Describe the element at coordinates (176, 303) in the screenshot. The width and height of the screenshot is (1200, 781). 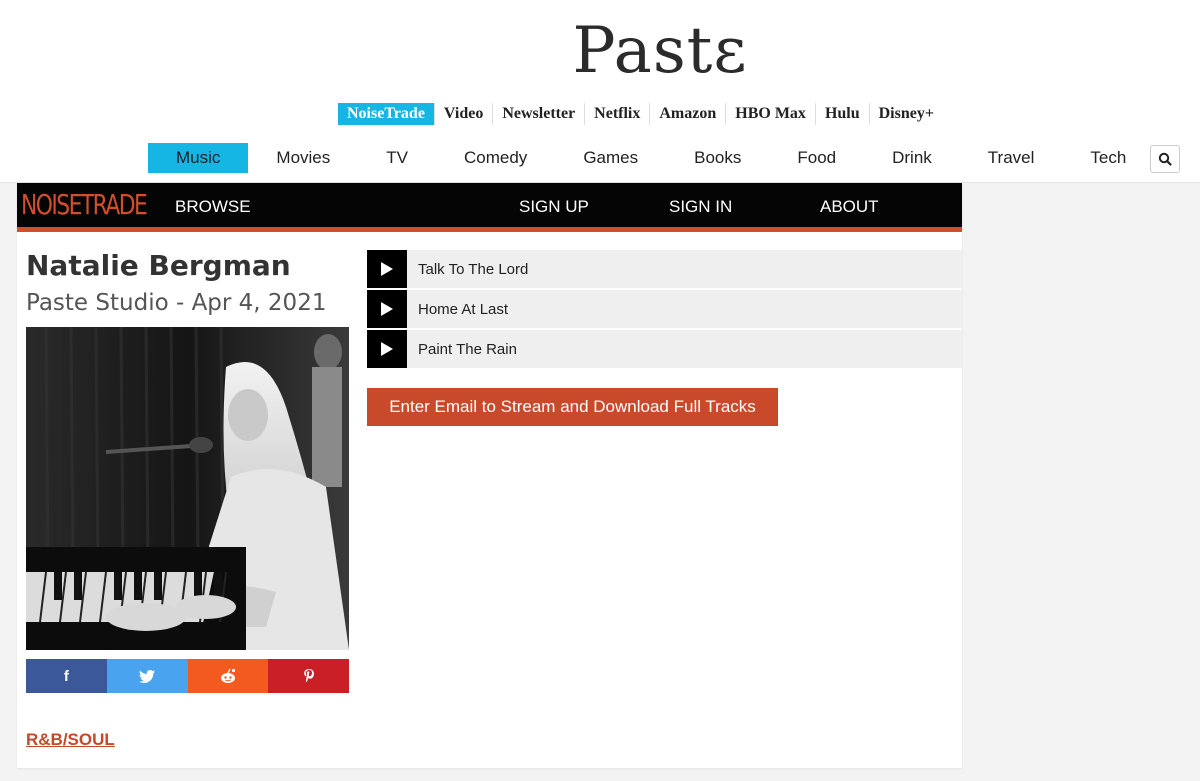
I see `album-subtitle: Paste Studio - Apr 4, 2021` at that location.